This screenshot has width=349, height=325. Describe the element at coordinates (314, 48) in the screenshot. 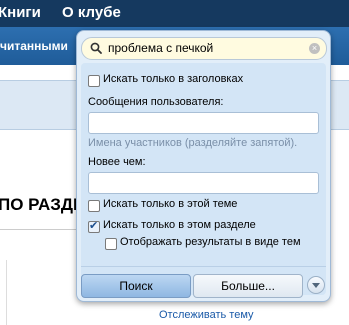

I see `clear-icon: ×` at that location.